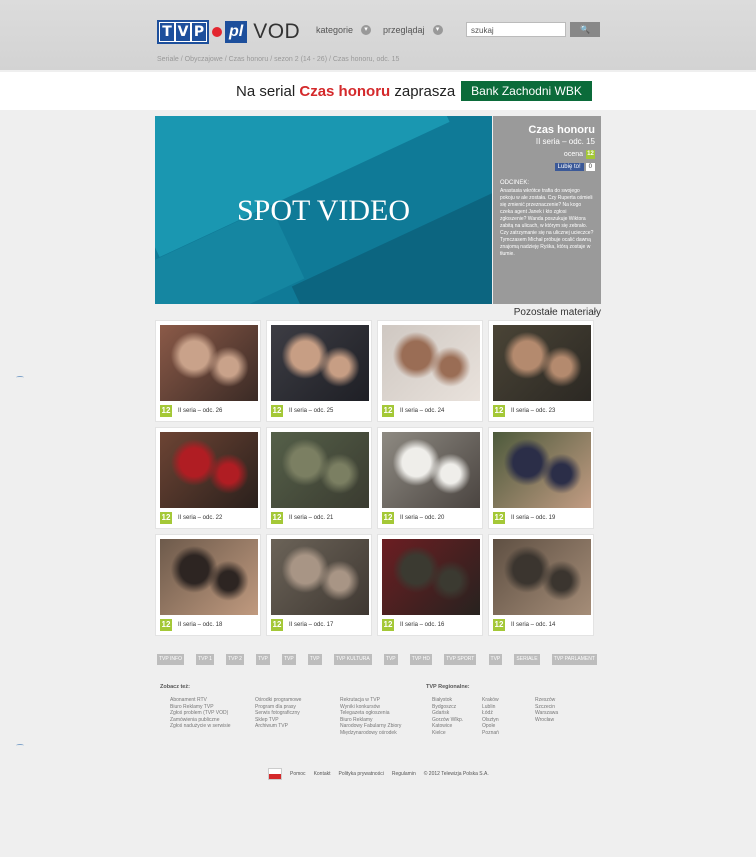 The width and height of the screenshot is (756, 857). What do you see at coordinates (205, 659) in the screenshot?
I see `channel-logo: TVP 1` at bounding box center [205, 659].